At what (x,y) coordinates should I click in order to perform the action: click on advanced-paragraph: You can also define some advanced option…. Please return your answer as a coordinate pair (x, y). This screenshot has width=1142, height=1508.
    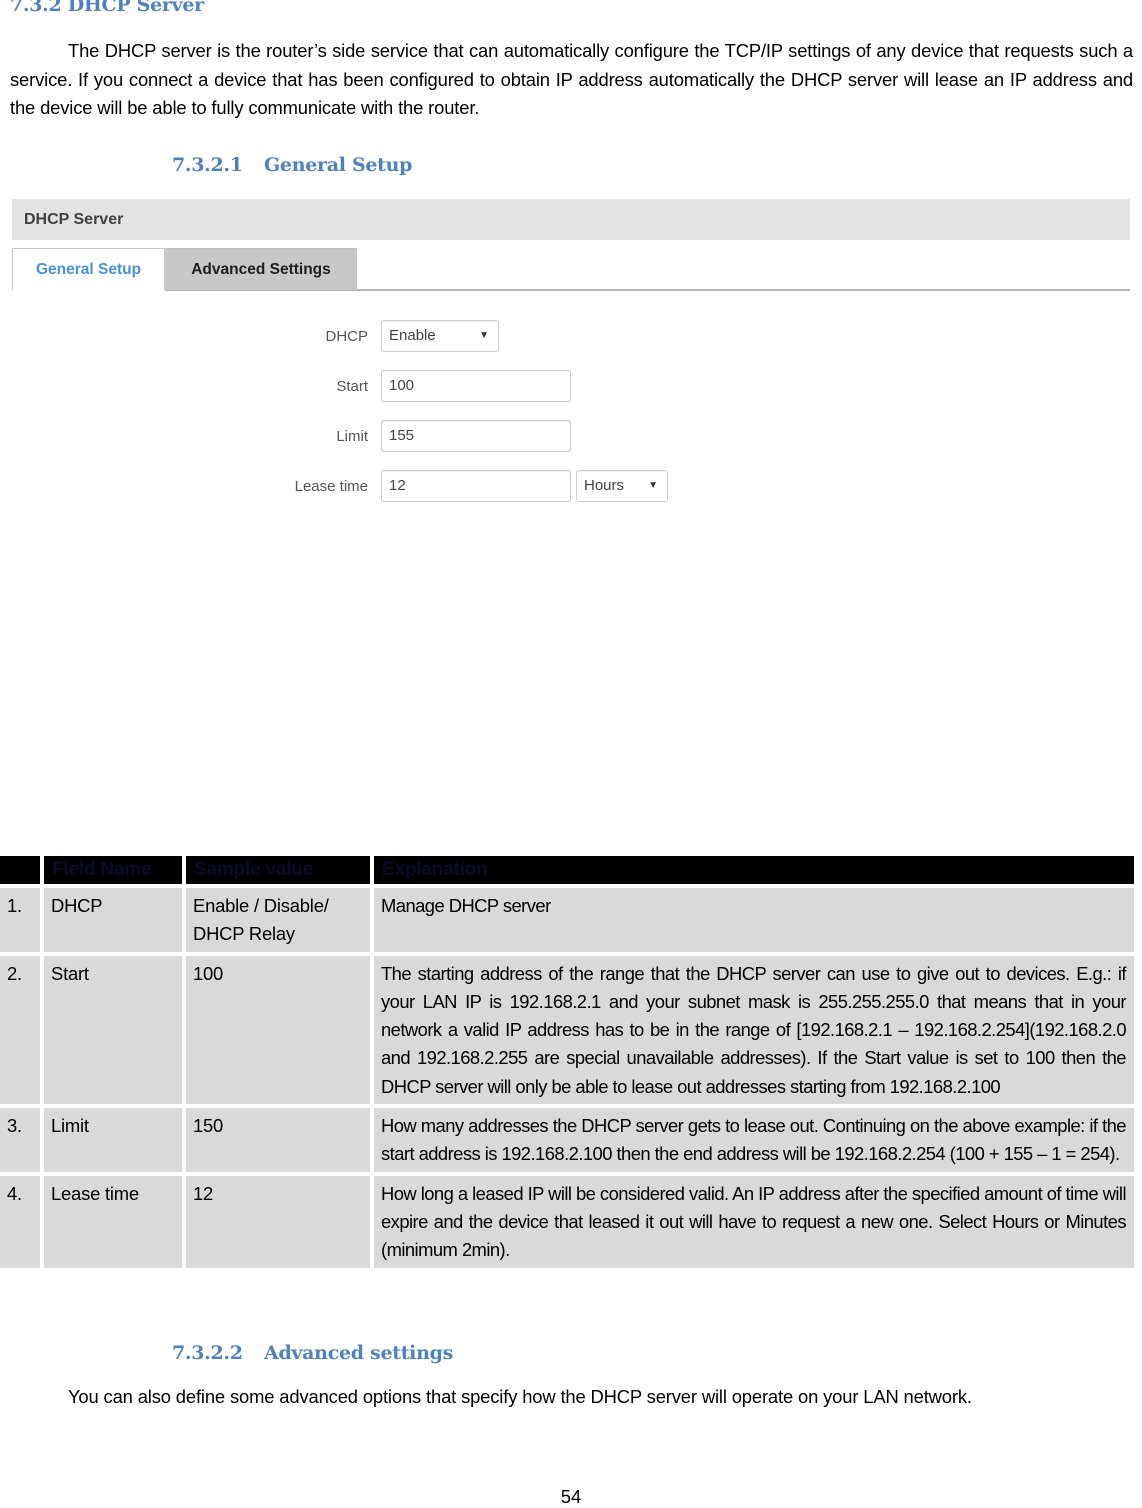
    Looking at the image, I should click on (571, 1397).